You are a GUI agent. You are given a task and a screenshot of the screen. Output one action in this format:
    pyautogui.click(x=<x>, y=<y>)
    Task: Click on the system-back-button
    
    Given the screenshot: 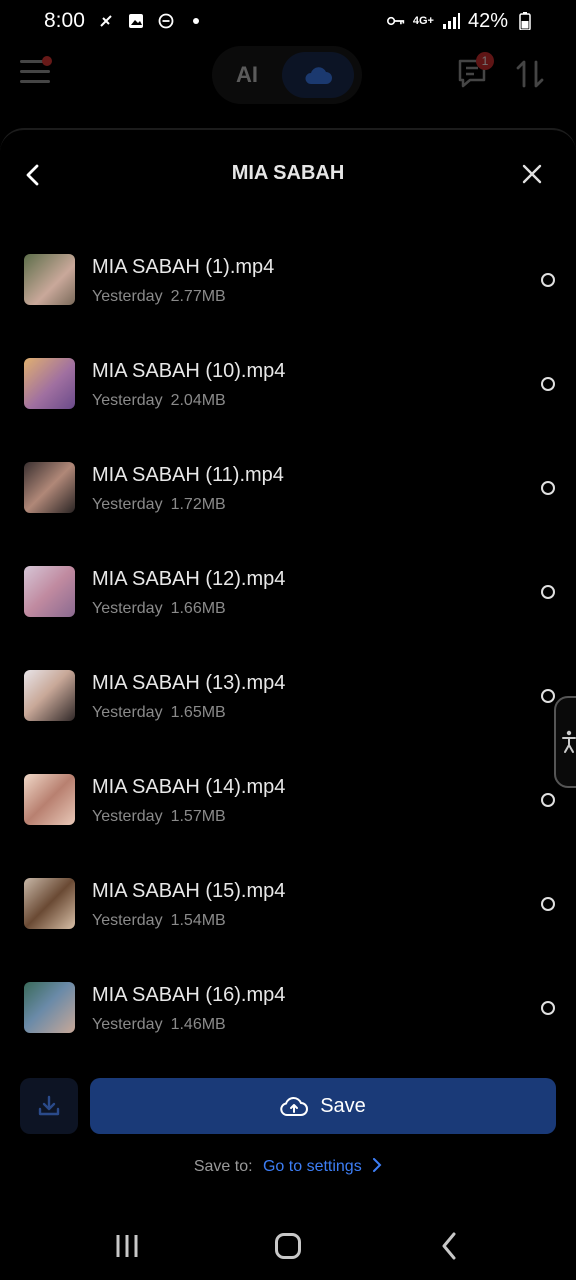 What is the action you would take?
    pyautogui.click(x=449, y=1246)
    